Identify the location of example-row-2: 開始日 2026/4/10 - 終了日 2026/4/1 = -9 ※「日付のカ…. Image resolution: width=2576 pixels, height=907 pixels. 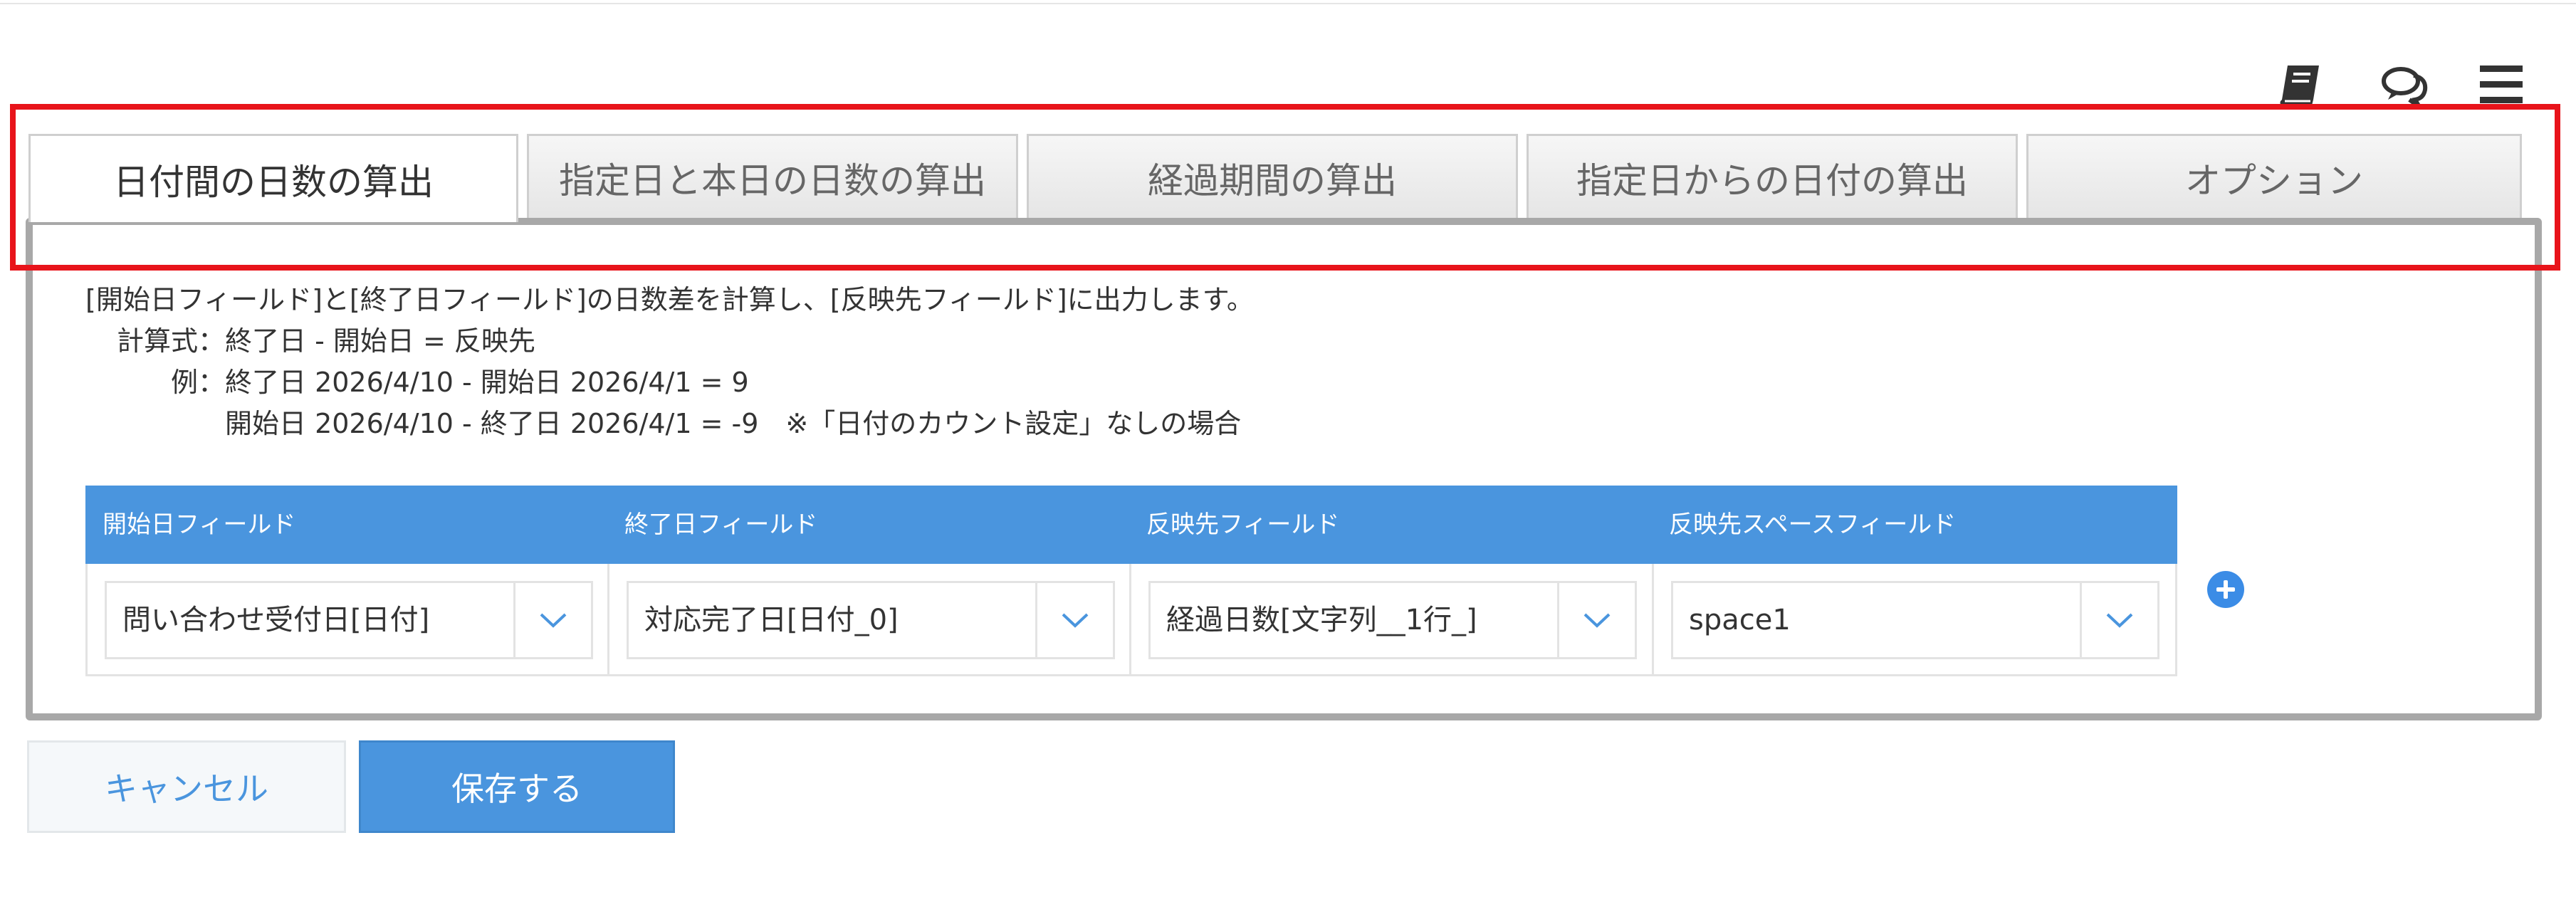
(669, 423).